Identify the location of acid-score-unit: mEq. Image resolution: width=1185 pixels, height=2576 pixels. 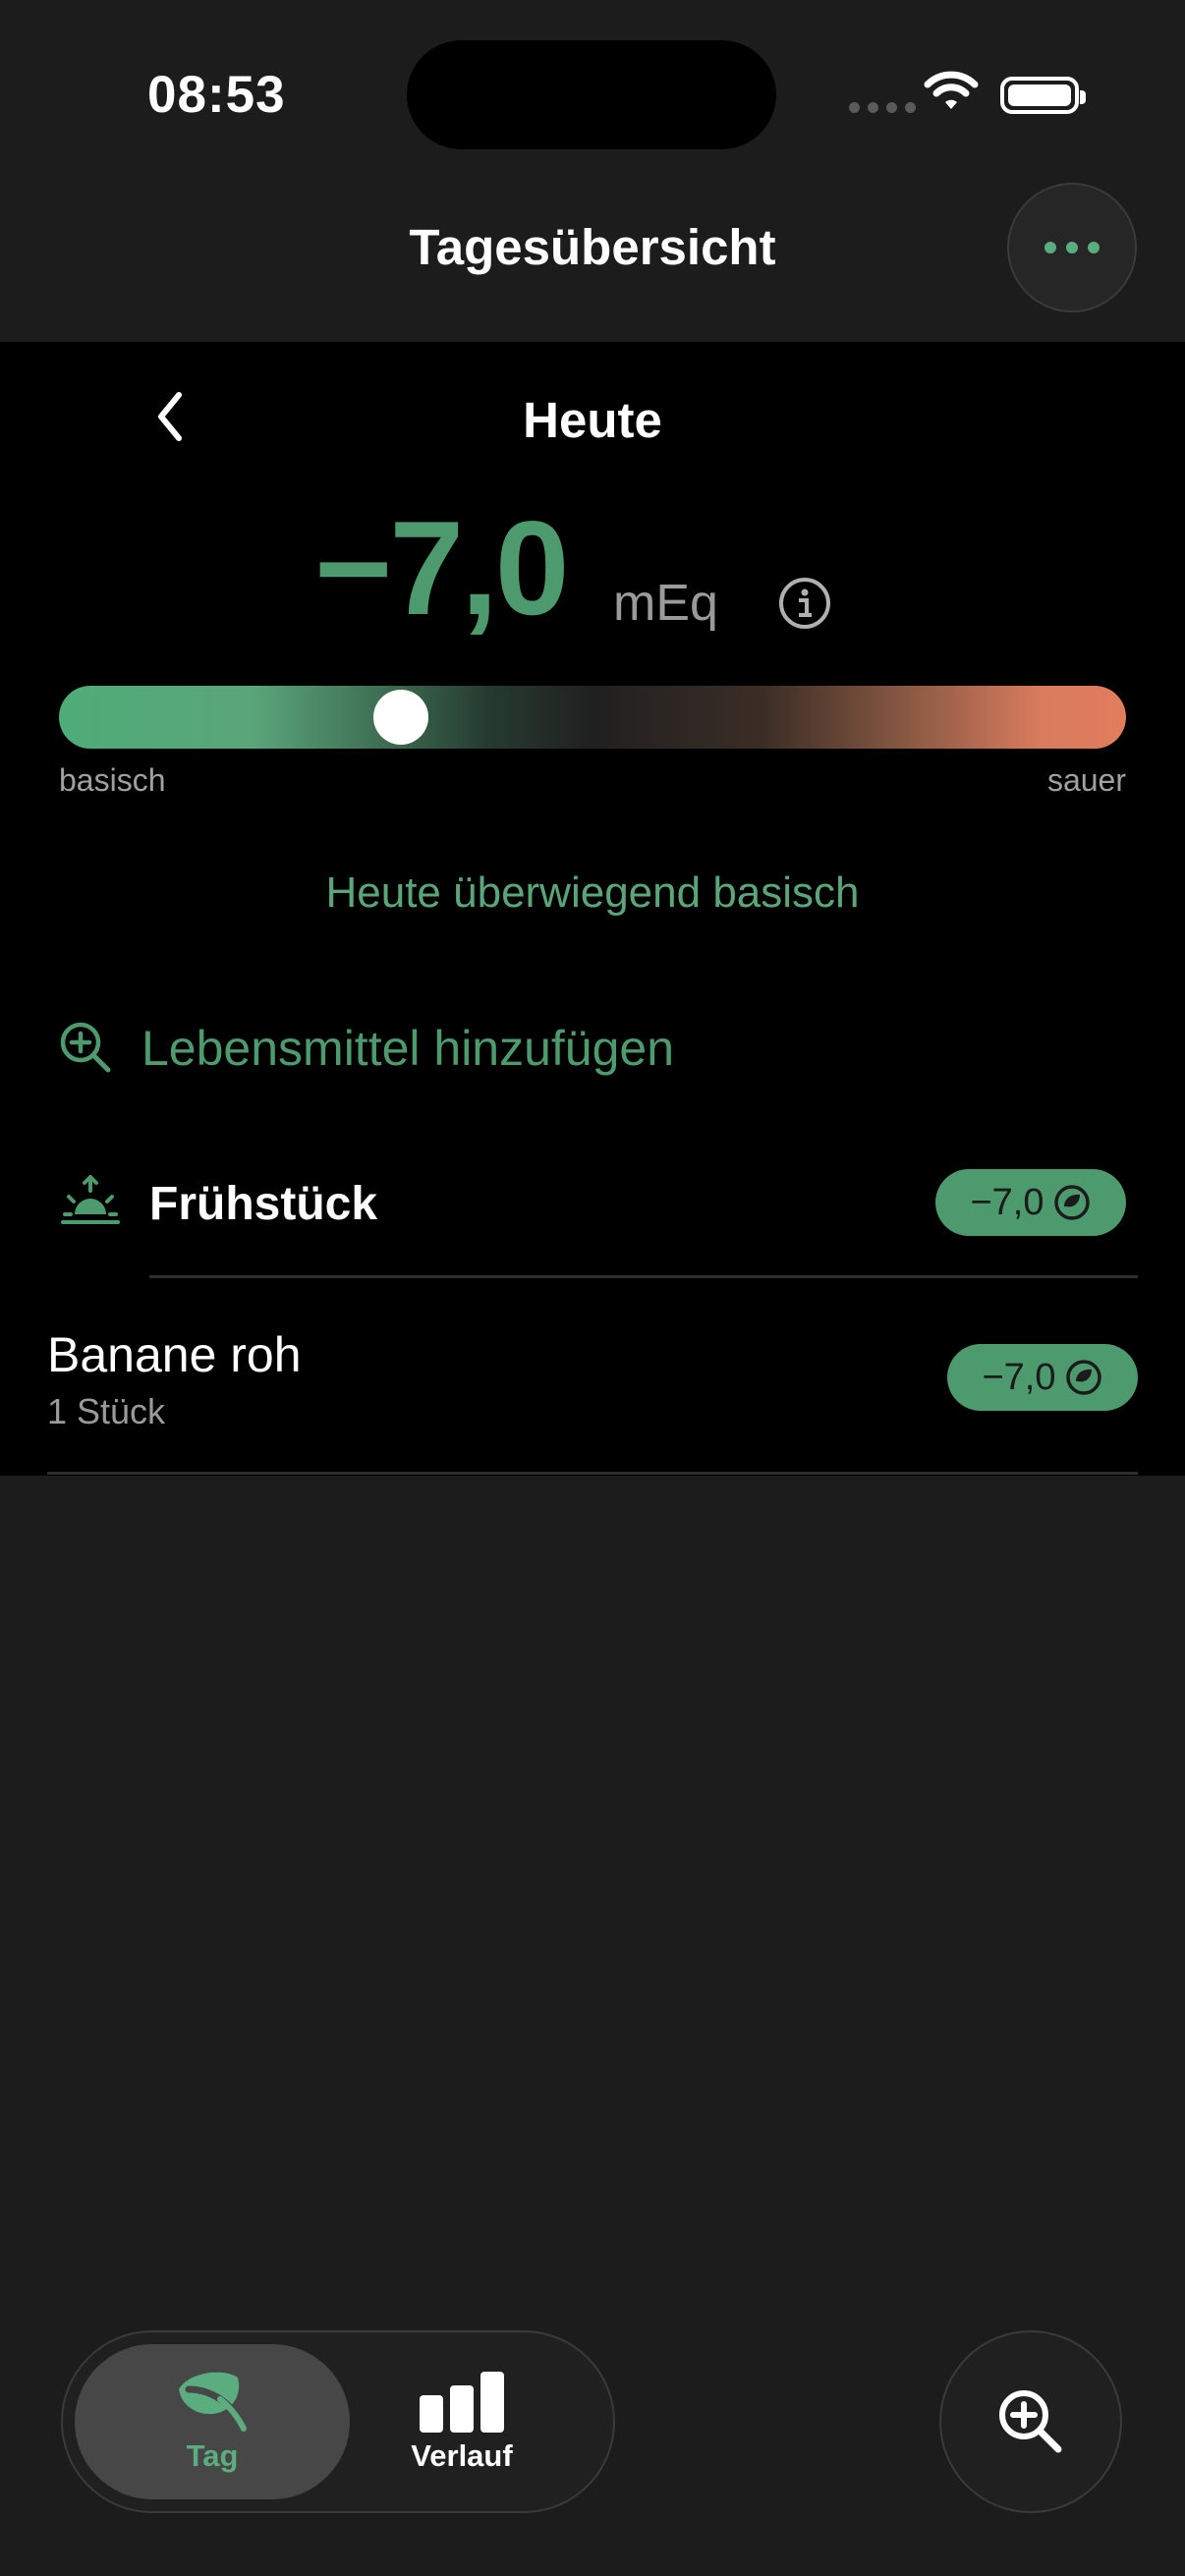
(666, 603).